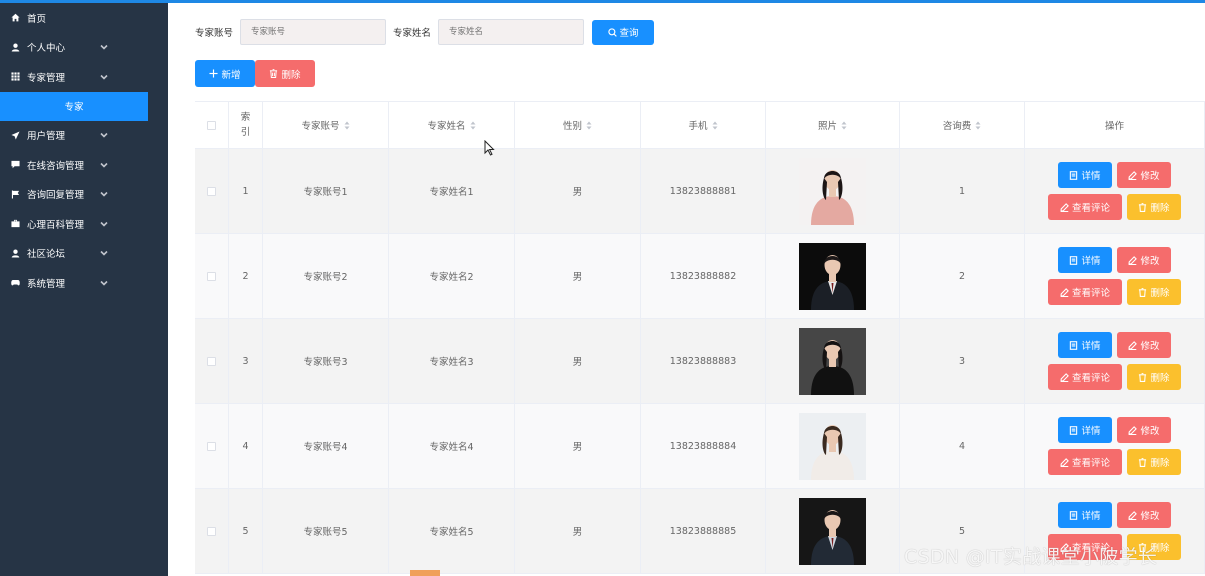 The width and height of the screenshot is (1205, 576). Describe the element at coordinates (211, 125) in the screenshot. I see `select-all-checkbox` at that location.